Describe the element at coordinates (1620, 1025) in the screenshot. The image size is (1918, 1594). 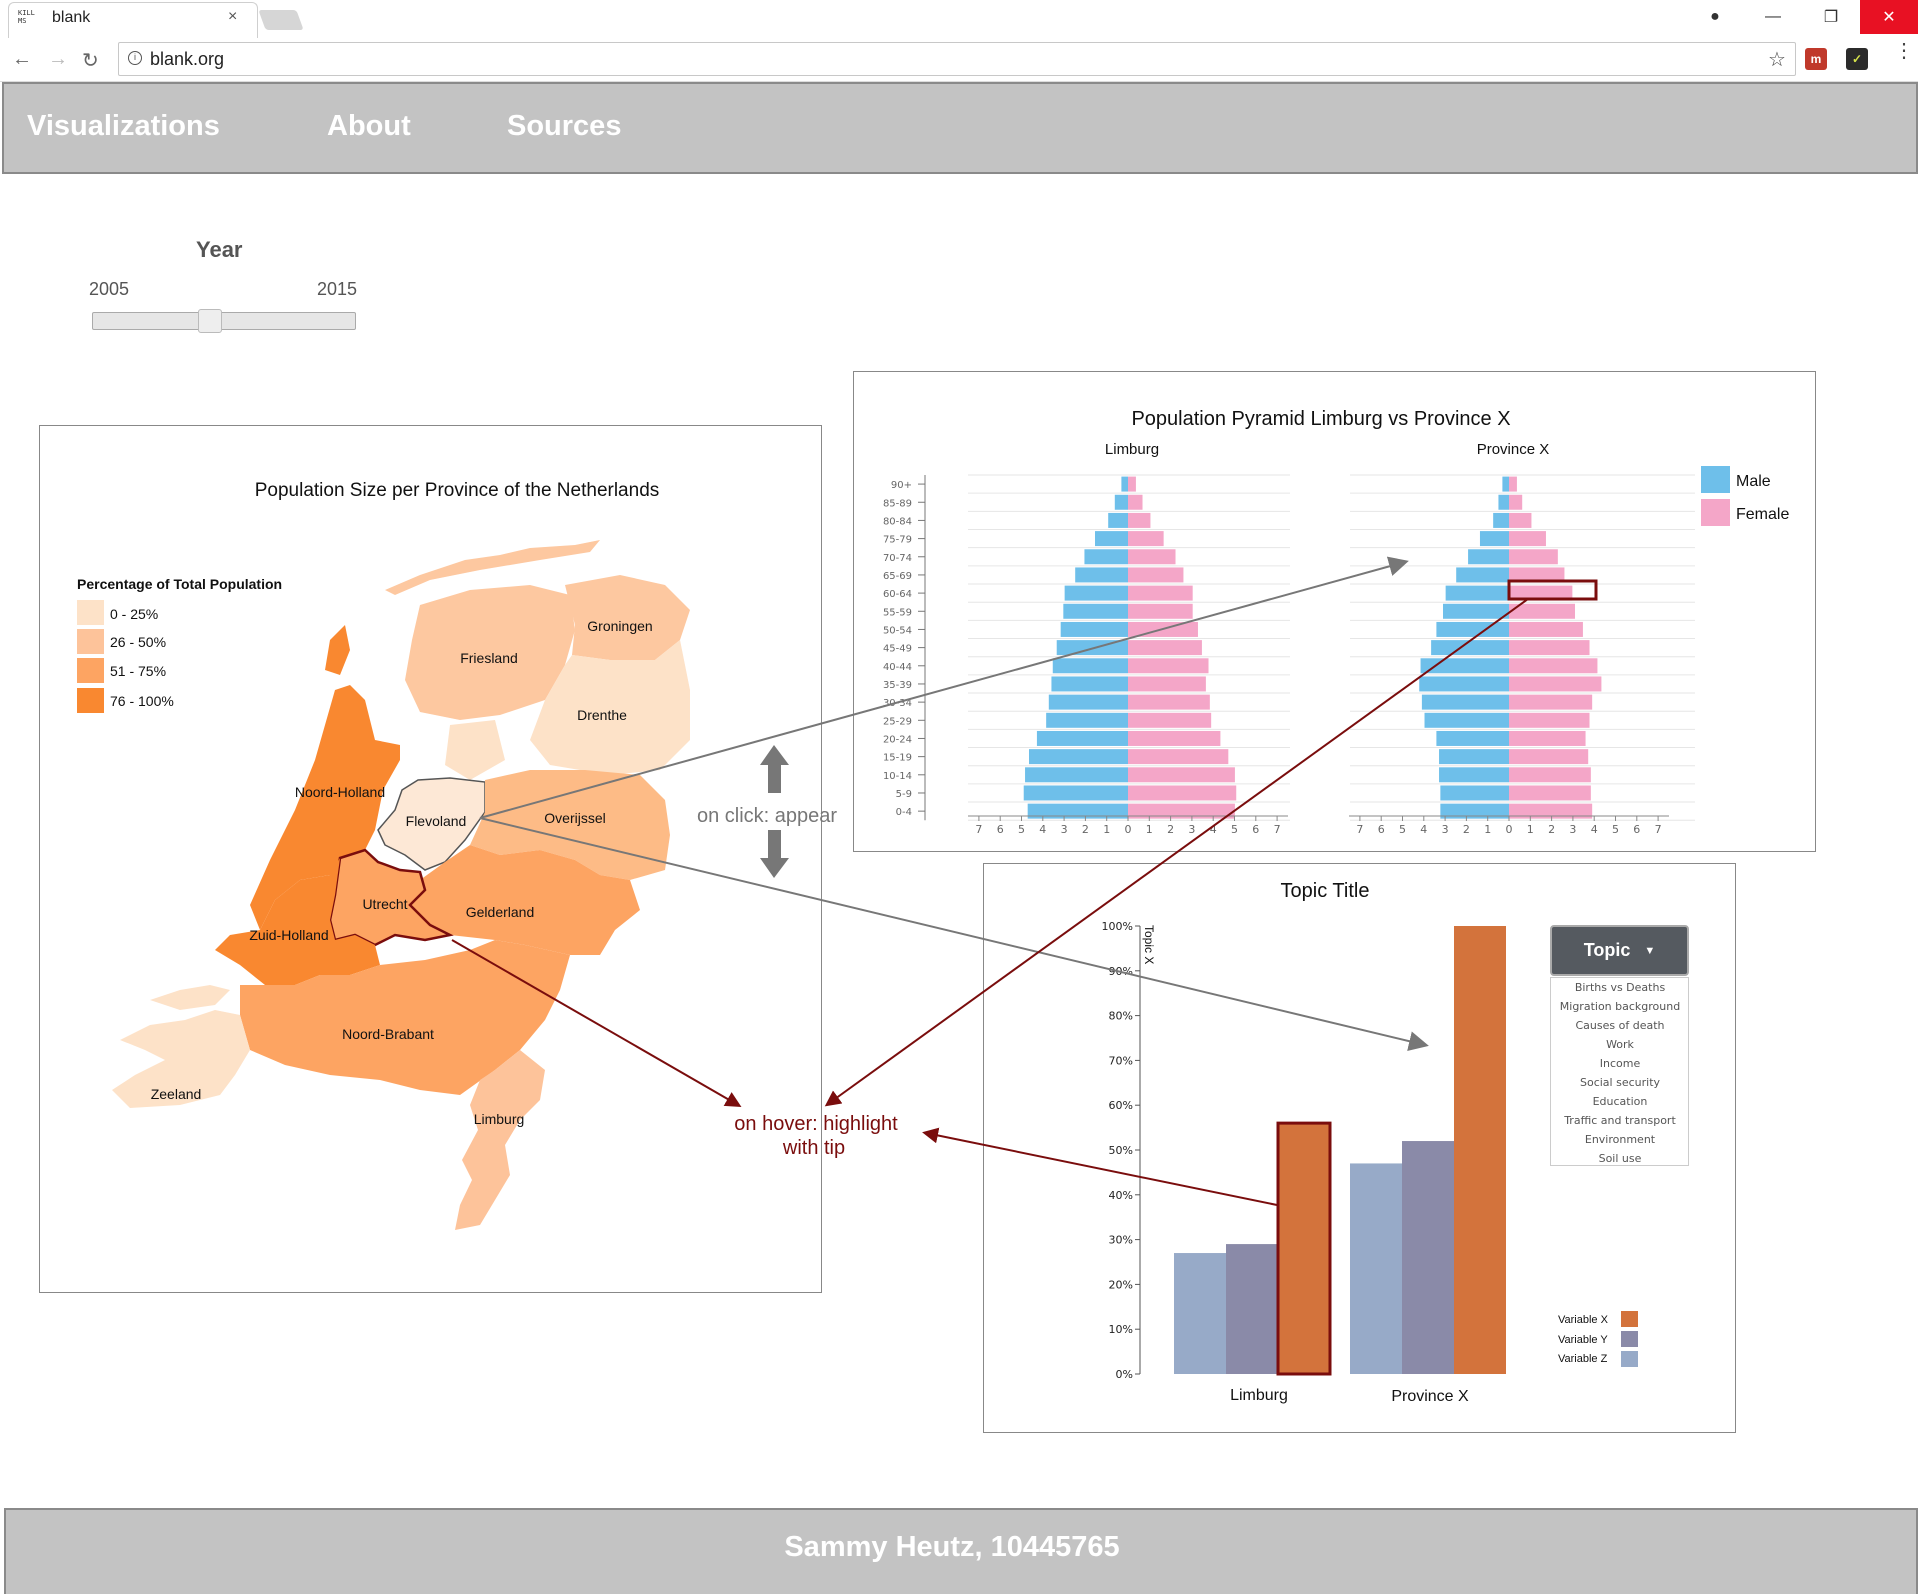
I see `topic-option-causes-of-death: Causes of death` at that location.